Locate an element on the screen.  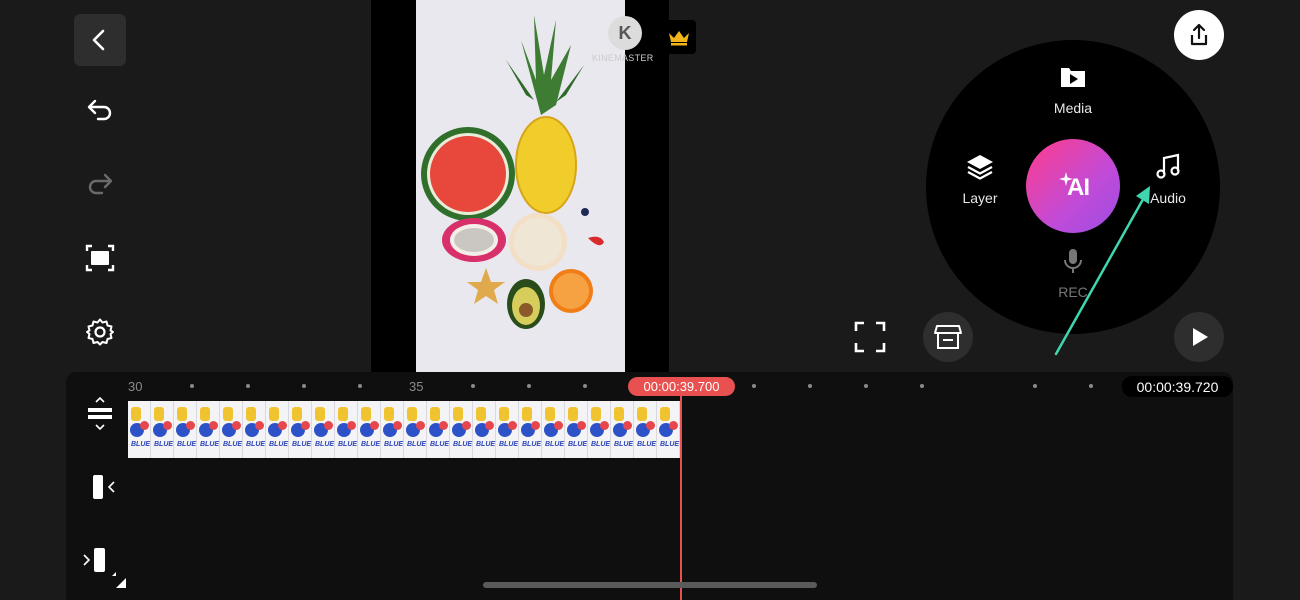
undo-icon is located at coordinates (99, 110).